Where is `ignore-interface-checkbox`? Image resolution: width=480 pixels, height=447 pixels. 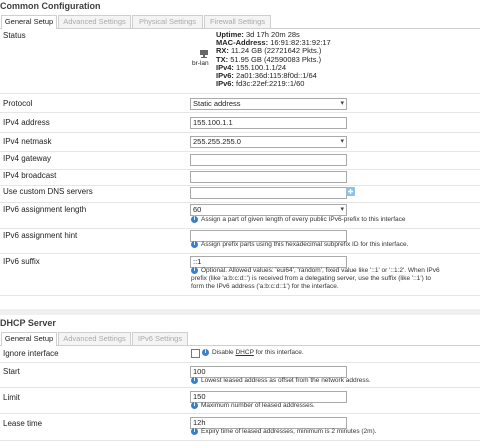
ignore-interface-checkbox is located at coordinates (195, 353).